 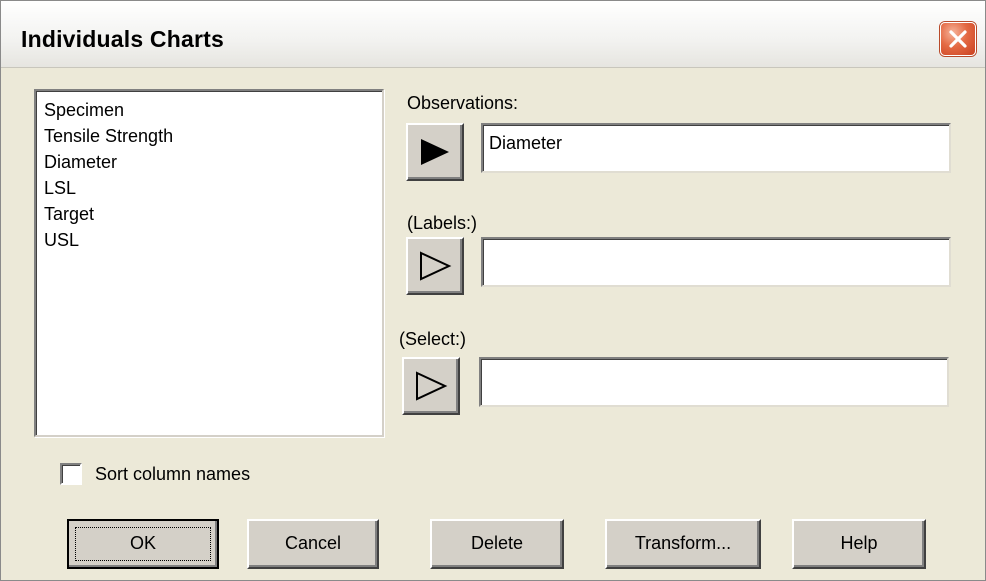 I want to click on list-item: Diameter, so click(x=80, y=162).